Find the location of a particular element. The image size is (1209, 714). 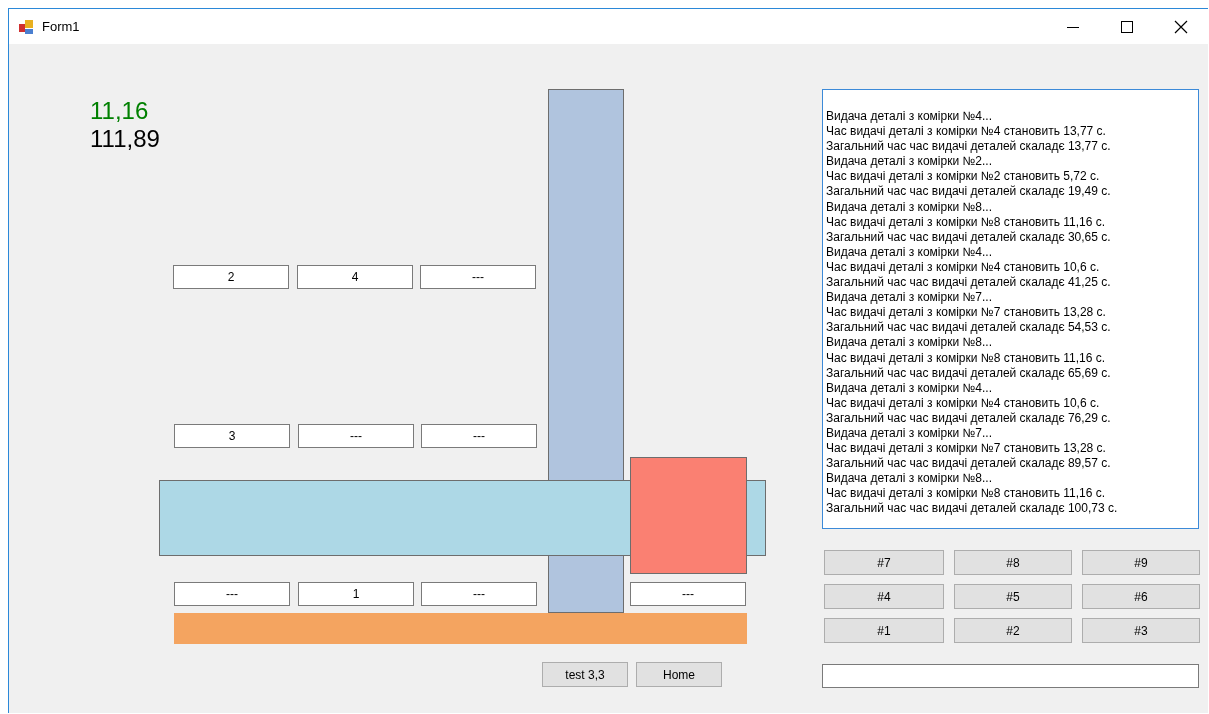

cell-button: #9 is located at coordinates (1141, 562).